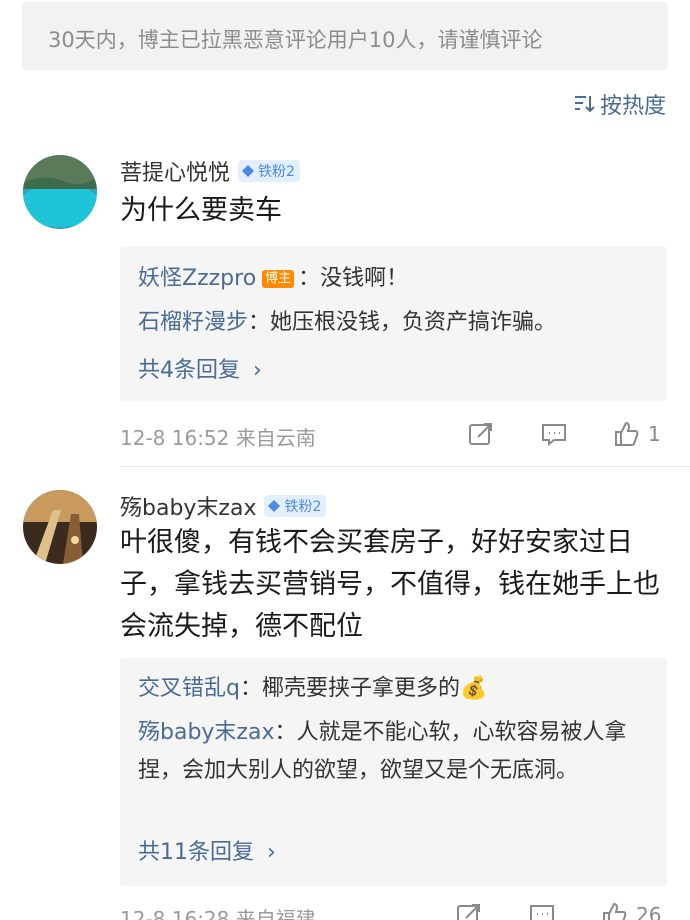  I want to click on reply-item: 妖怪Zzzpro 博主 ：没钱啊！, so click(395, 279).